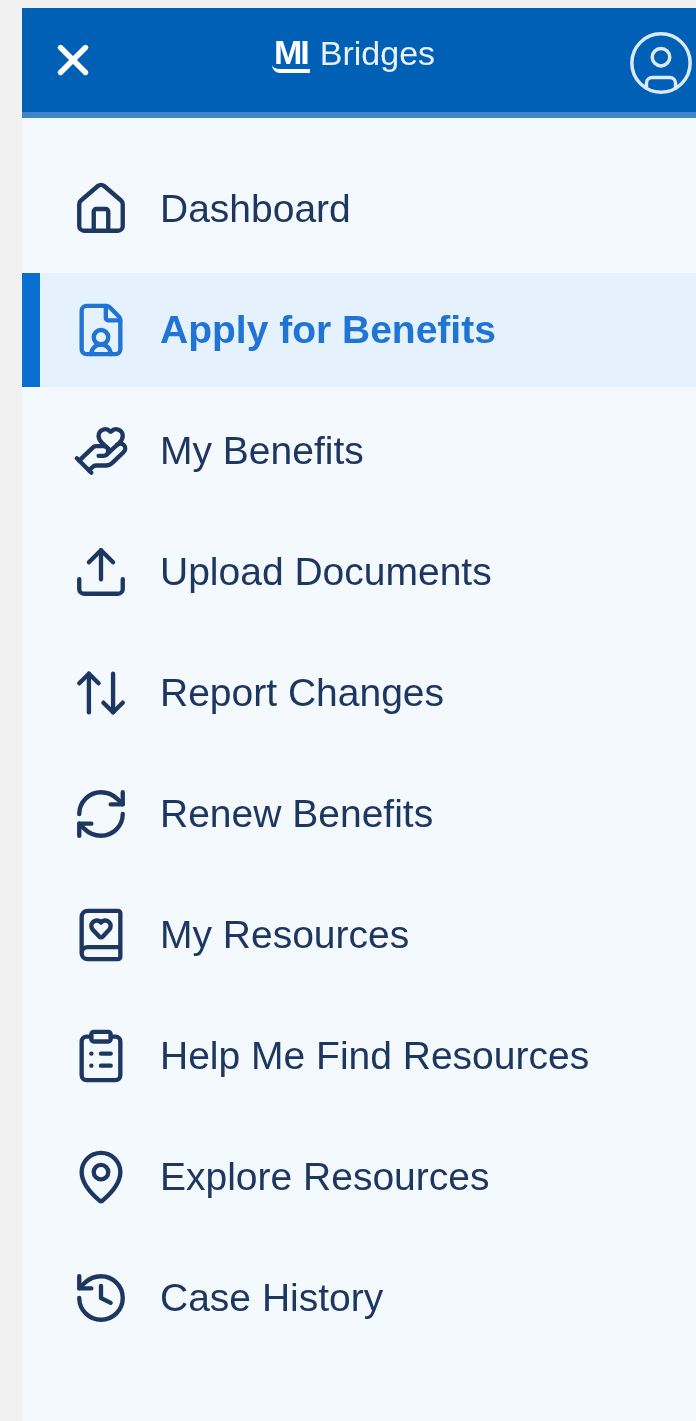 The width and height of the screenshot is (696, 1421). I want to click on menu-item: Report Changes, so click(359, 692).